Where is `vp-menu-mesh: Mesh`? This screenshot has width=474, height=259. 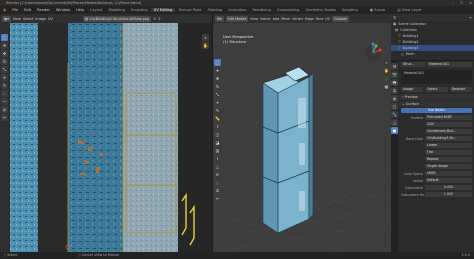 vp-menu-mesh: Mesh is located at coordinates (285, 19).